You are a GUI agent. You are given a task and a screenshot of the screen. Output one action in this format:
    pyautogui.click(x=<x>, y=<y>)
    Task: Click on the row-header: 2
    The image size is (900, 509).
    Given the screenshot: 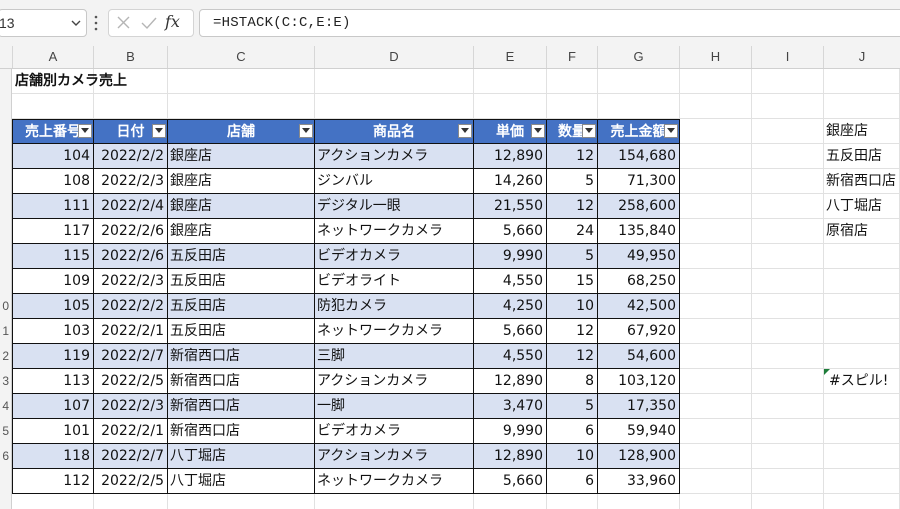 What is the action you would take?
    pyautogui.click(x=4, y=356)
    